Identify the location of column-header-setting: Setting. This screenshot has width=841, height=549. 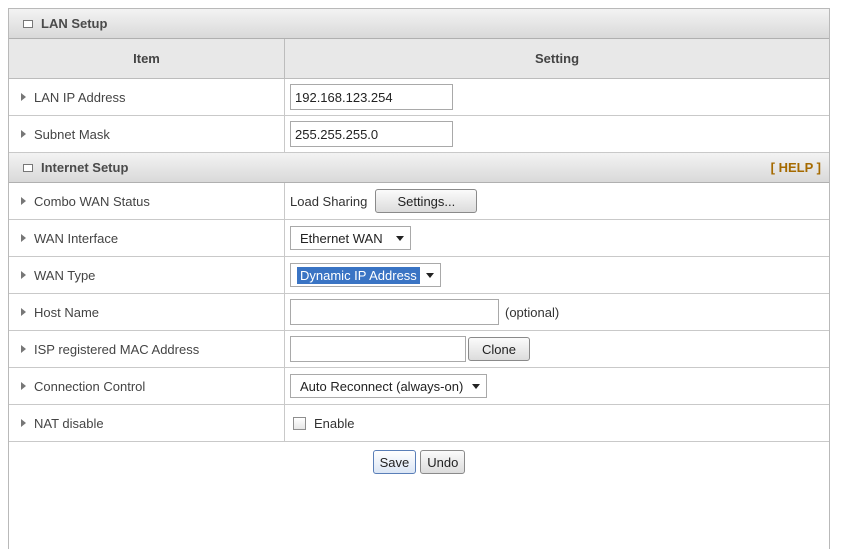
(557, 58).